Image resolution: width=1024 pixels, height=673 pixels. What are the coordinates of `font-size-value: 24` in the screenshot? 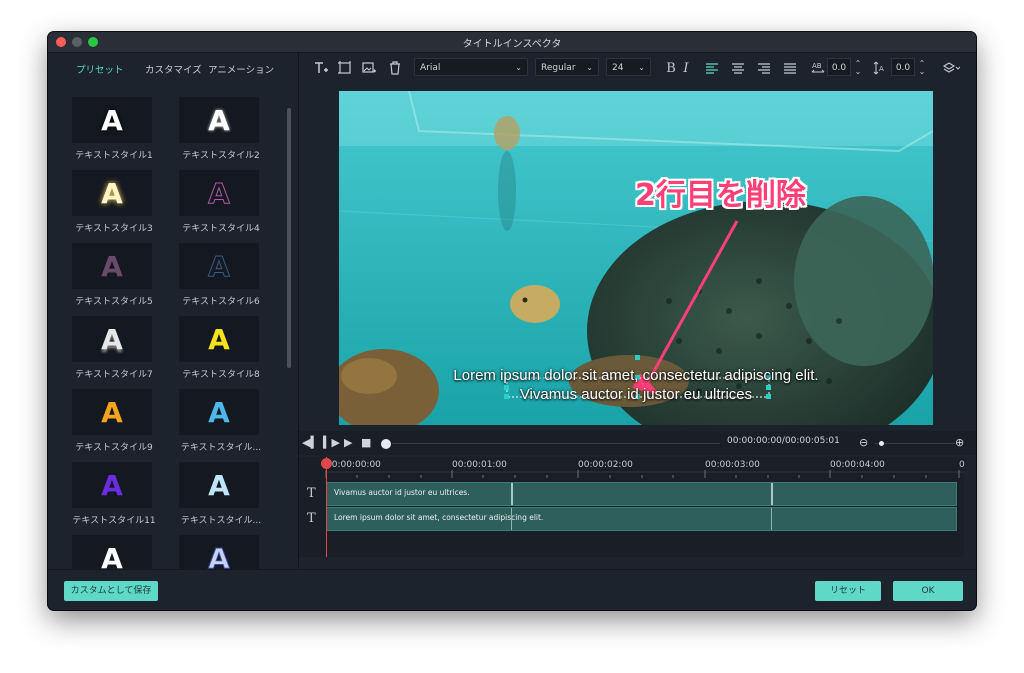 It's located at (618, 68).